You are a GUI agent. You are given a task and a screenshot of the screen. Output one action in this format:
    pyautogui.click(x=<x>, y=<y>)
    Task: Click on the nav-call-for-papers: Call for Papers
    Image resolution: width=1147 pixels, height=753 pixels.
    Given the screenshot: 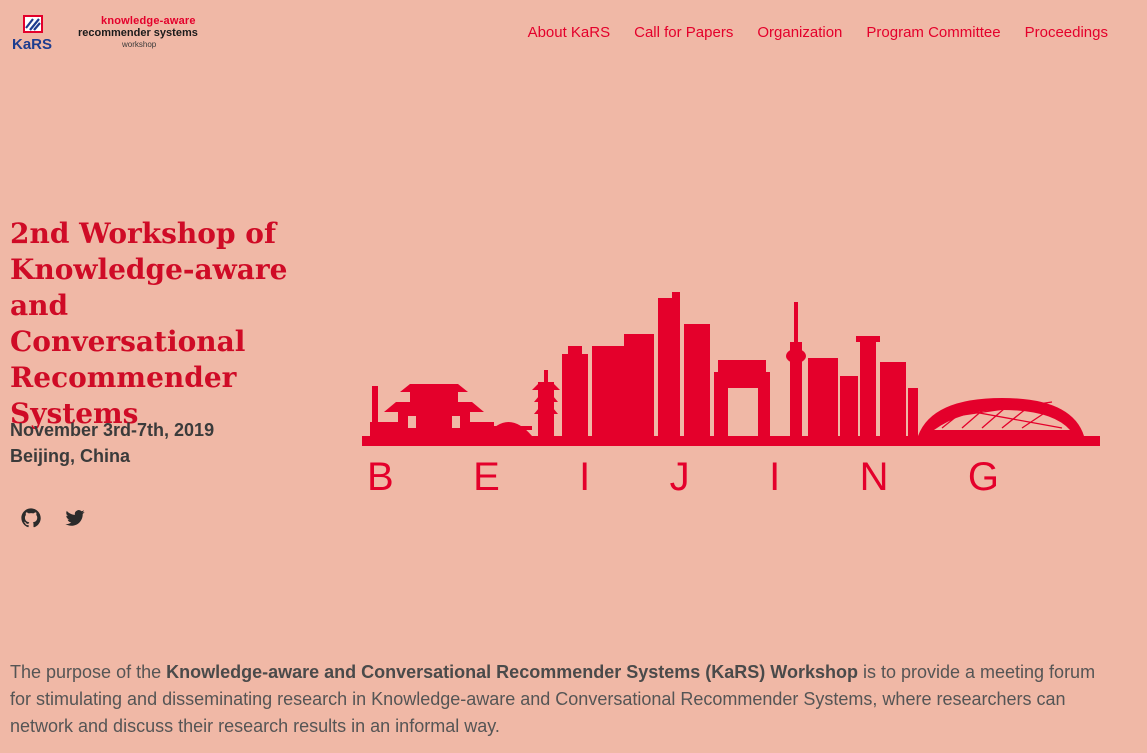 What is the action you would take?
    pyautogui.click(x=683, y=32)
    